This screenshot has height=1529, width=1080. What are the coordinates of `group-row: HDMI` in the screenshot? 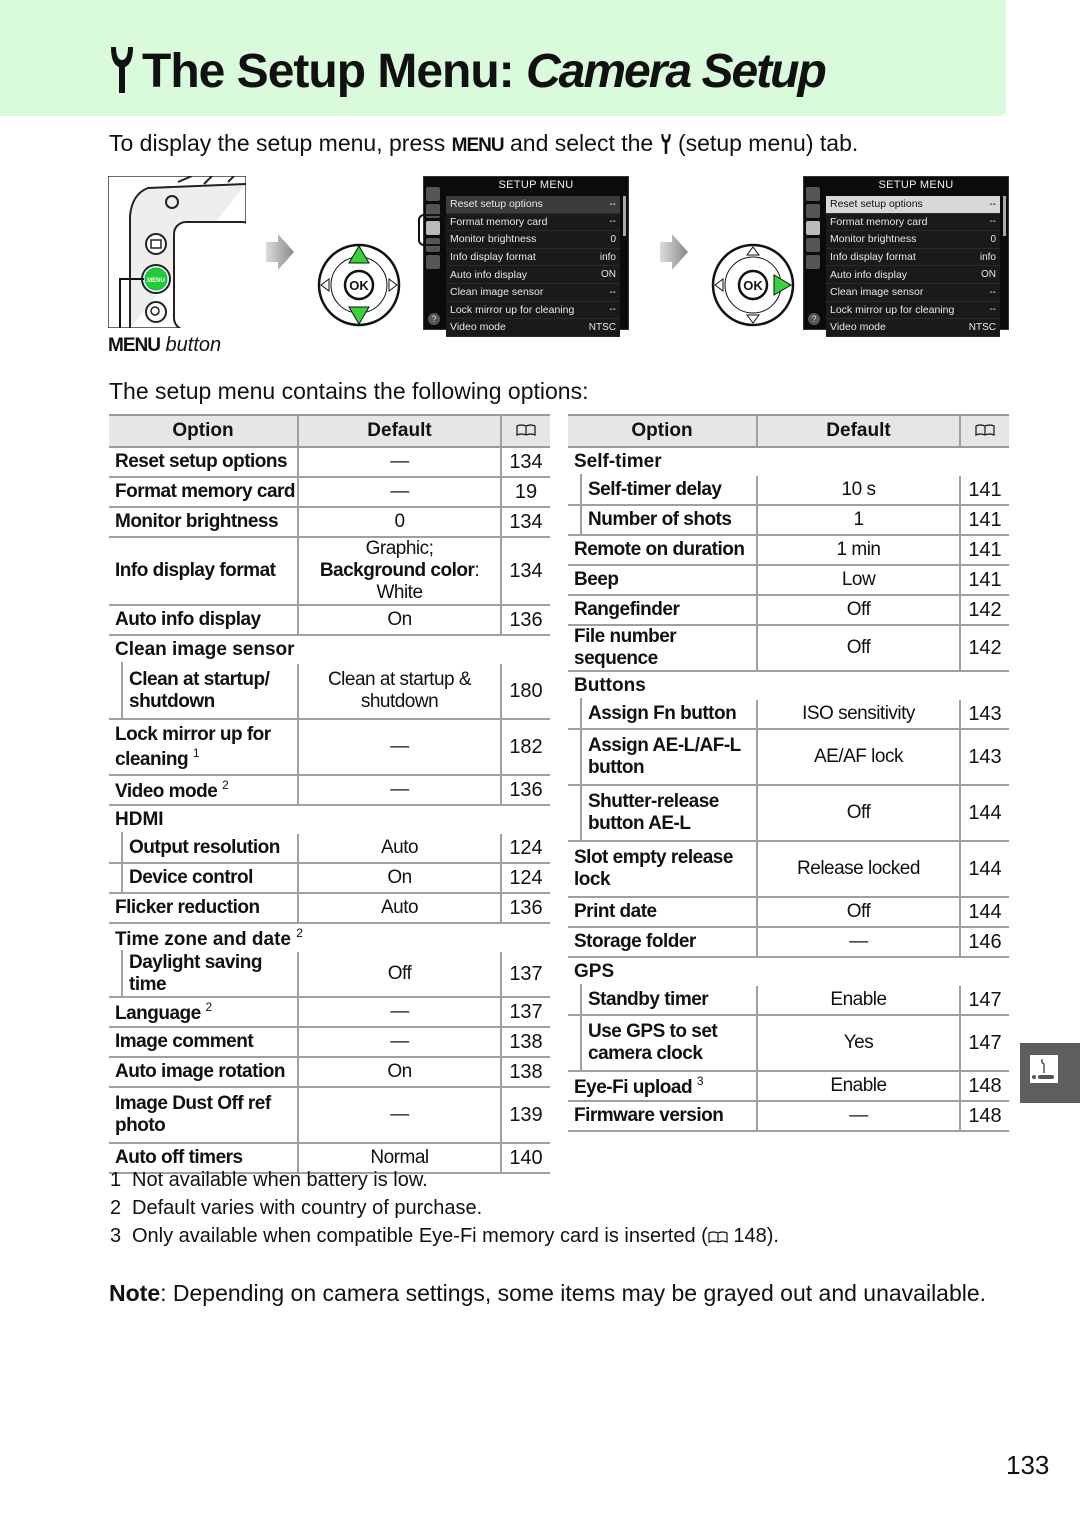 It's located at (329, 819).